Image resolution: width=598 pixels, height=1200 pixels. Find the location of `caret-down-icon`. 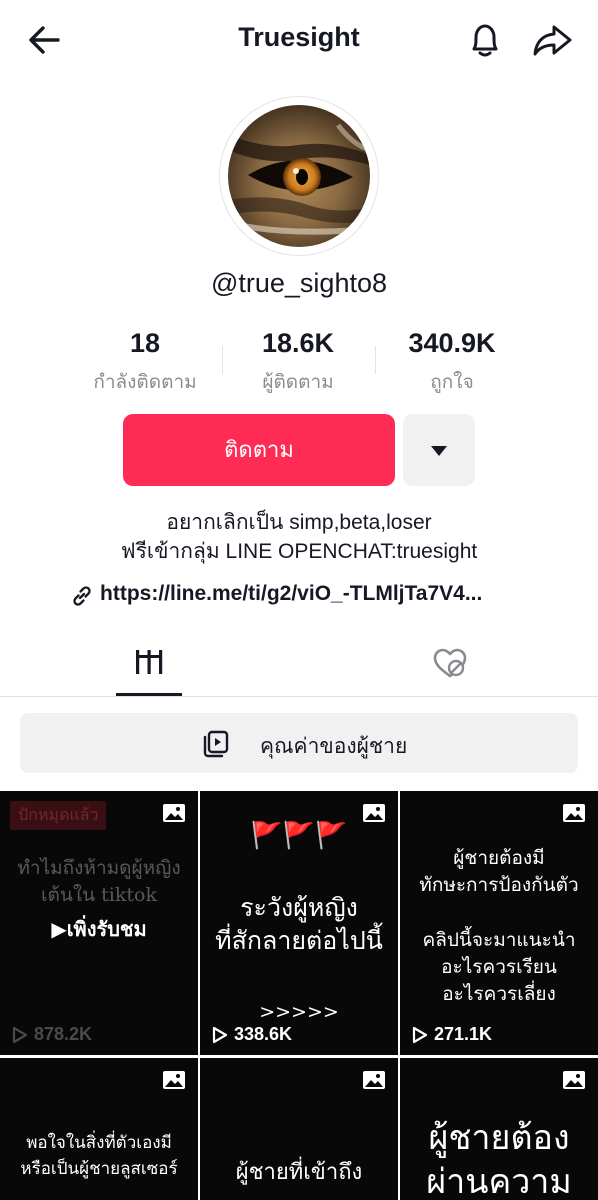

caret-down-icon is located at coordinates (439, 451).